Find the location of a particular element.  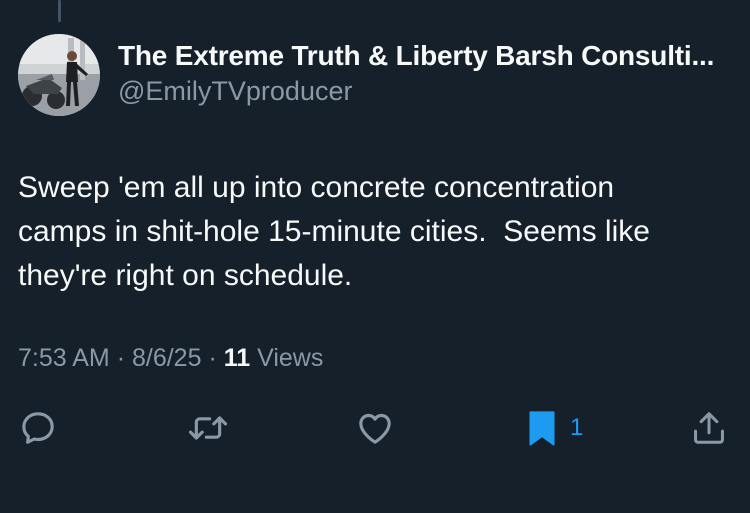

views-count: 11 is located at coordinates (237, 358).